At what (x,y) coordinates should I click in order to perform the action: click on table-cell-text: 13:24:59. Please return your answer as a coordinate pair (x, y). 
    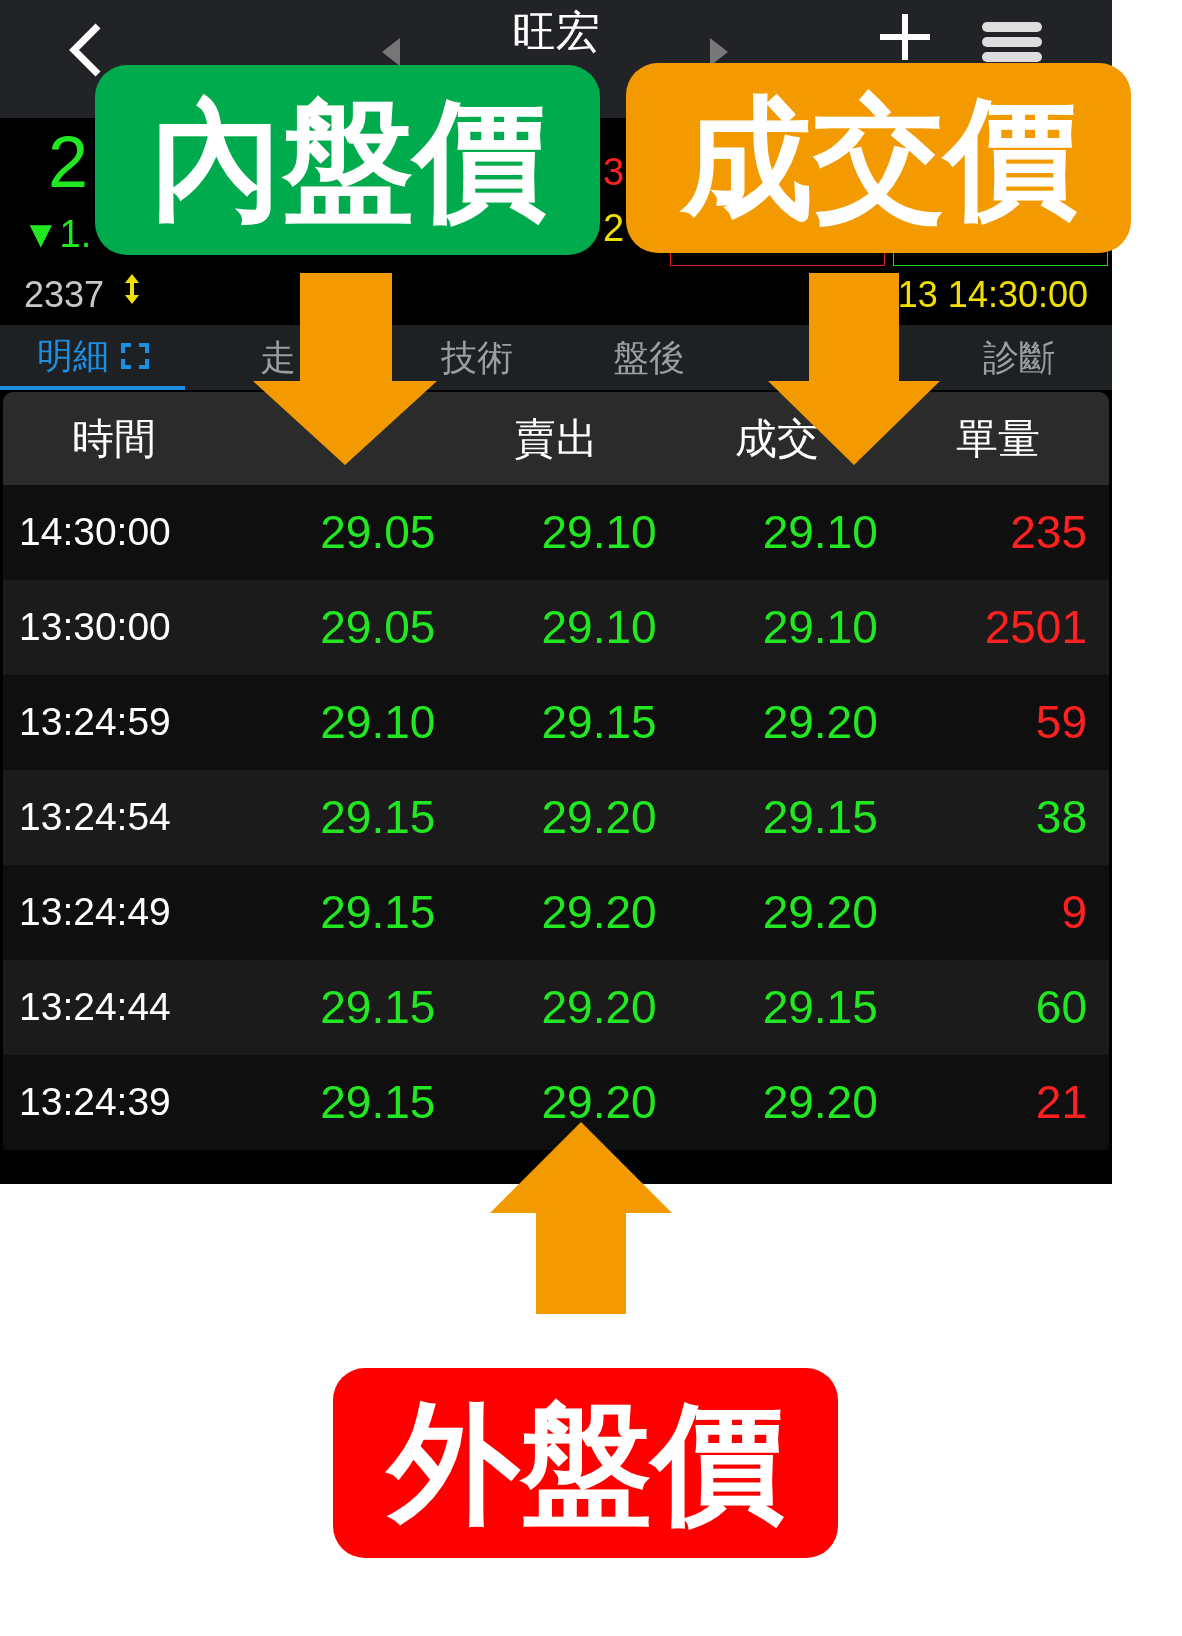
    Looking at the image, I should click on (95, 722).